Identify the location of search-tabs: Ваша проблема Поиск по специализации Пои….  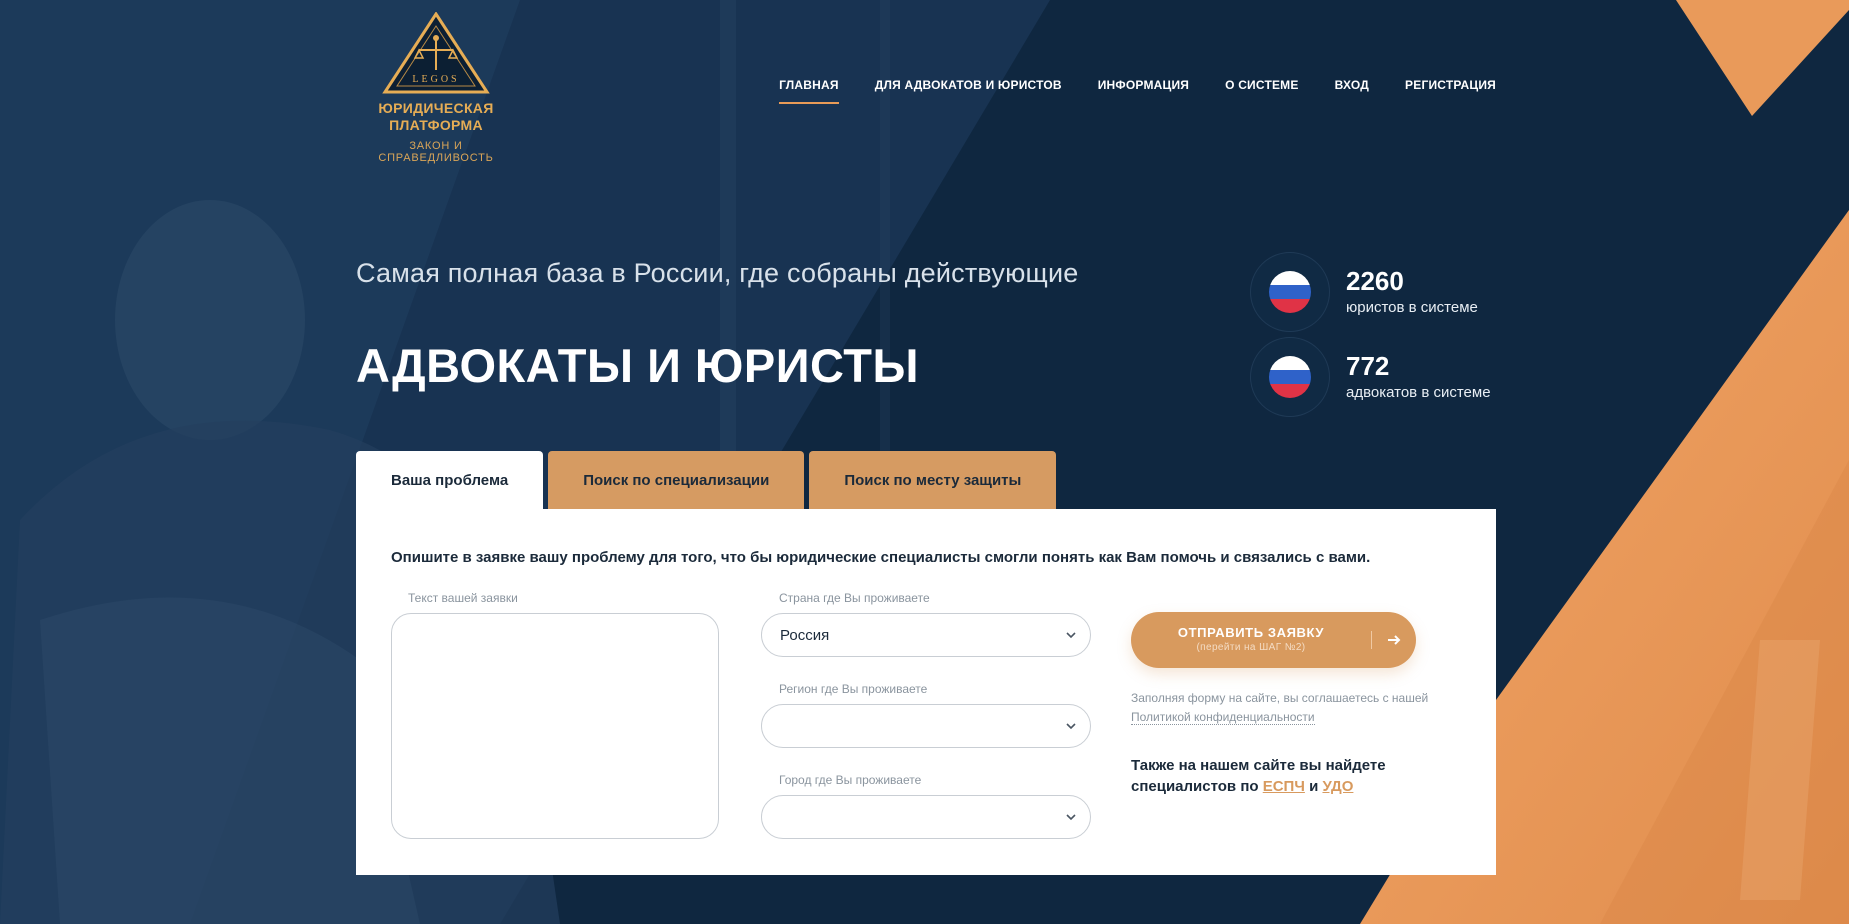
(706, 480).